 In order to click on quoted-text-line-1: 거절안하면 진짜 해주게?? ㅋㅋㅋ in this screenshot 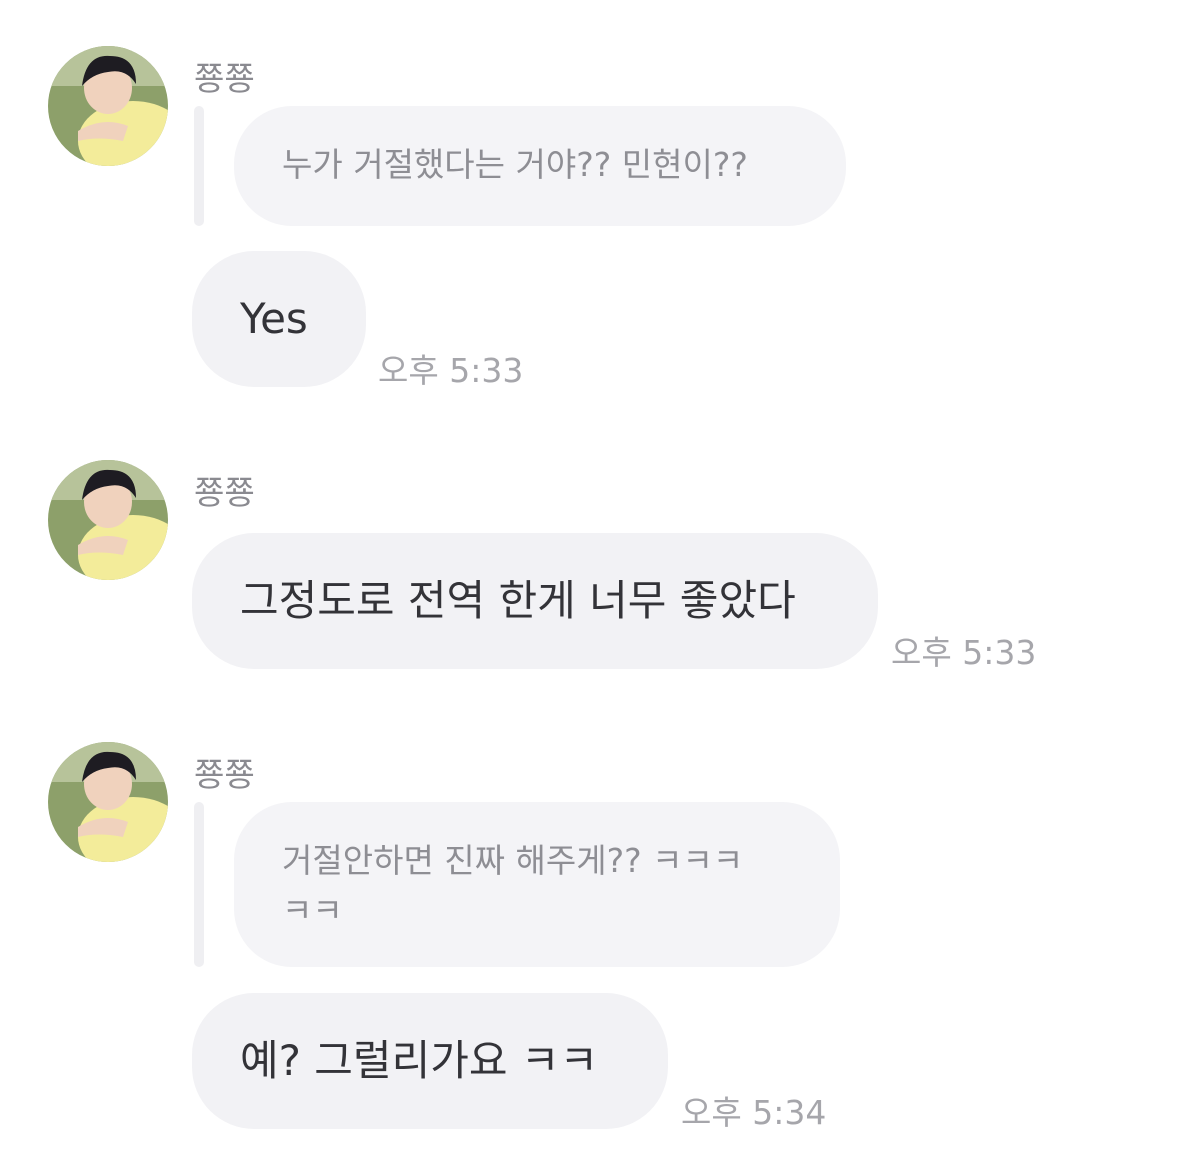, I will do `click(513, 860)`.